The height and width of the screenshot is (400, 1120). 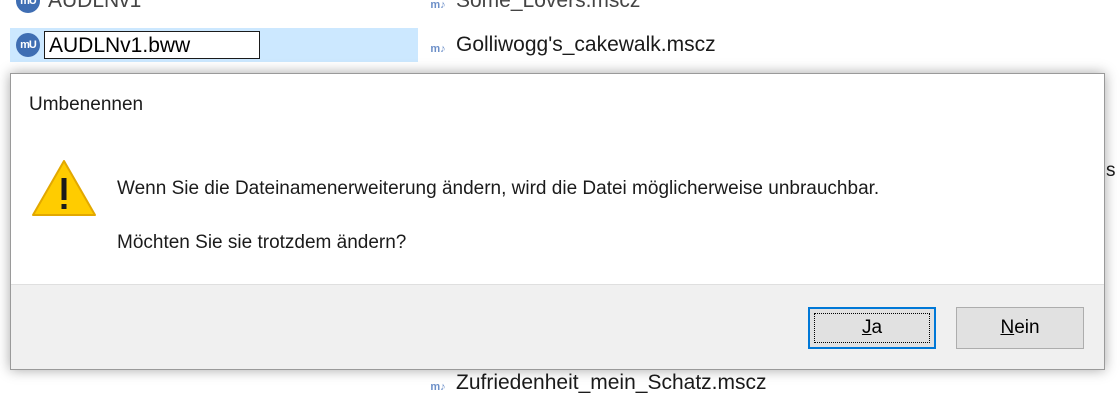 I want to click on dialog-question: Möchten Sie sie trotzdem ändern?, so click(x=262, y=242).